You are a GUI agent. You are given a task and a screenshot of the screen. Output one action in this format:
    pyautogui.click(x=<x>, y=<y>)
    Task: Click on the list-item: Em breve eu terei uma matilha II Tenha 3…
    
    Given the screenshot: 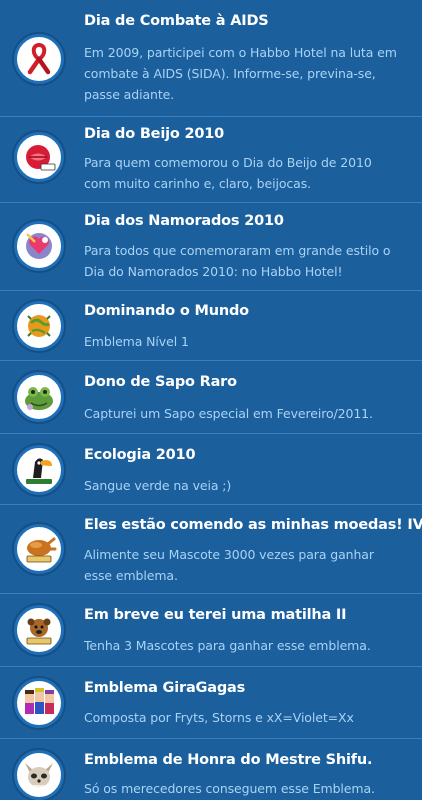 What is the action you would take?
    pyautogui.click(x=211, y=630)
    